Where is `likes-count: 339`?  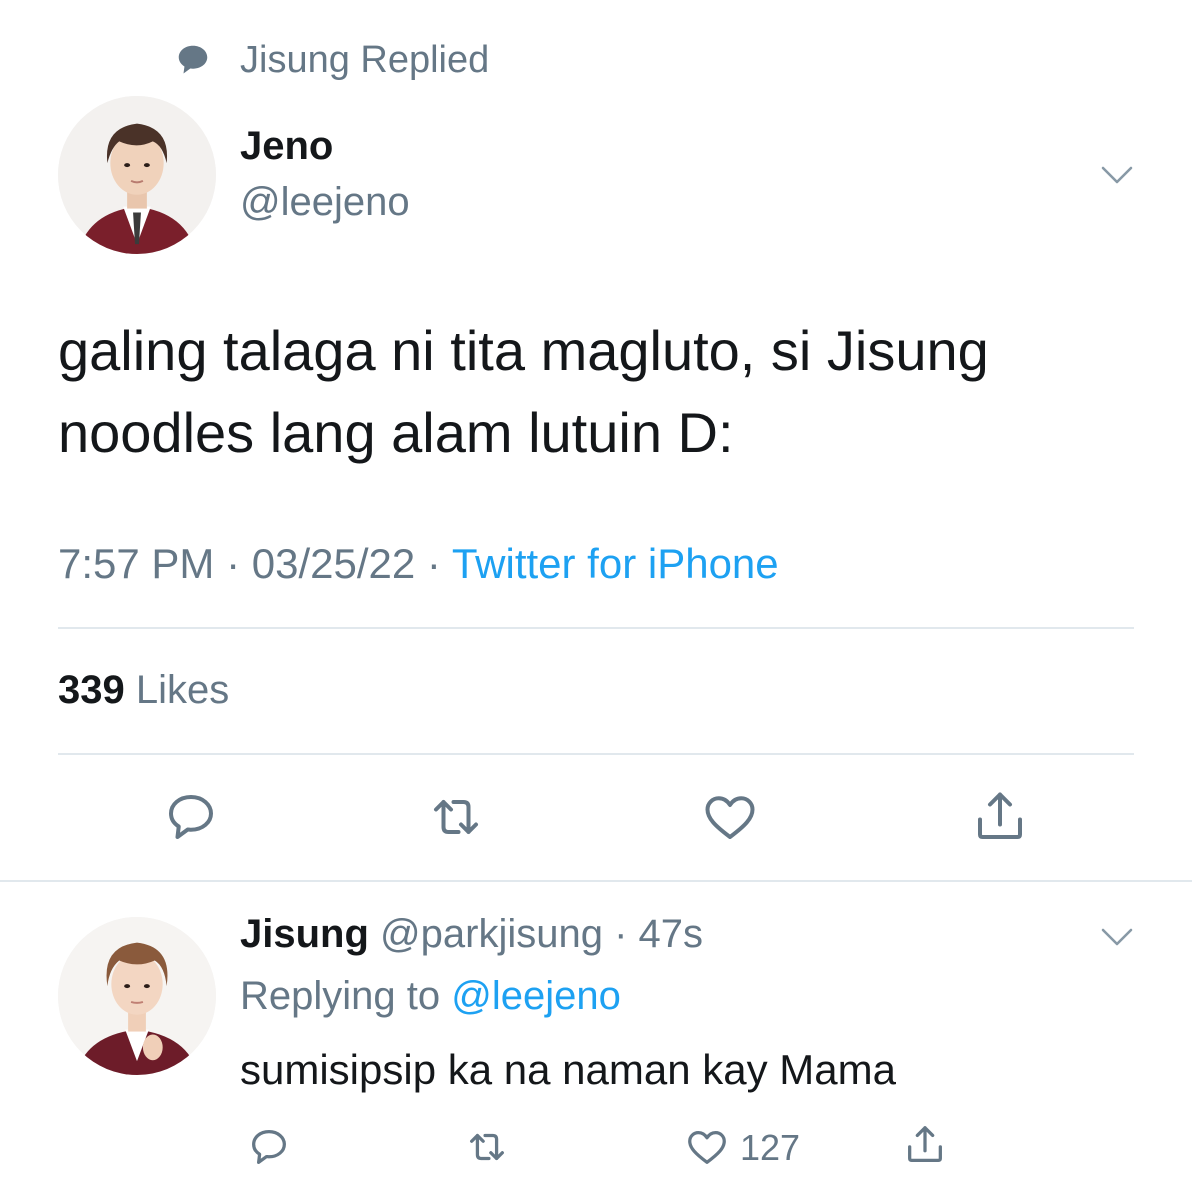 likes-count: 339 is located at coordinates (91, 690).